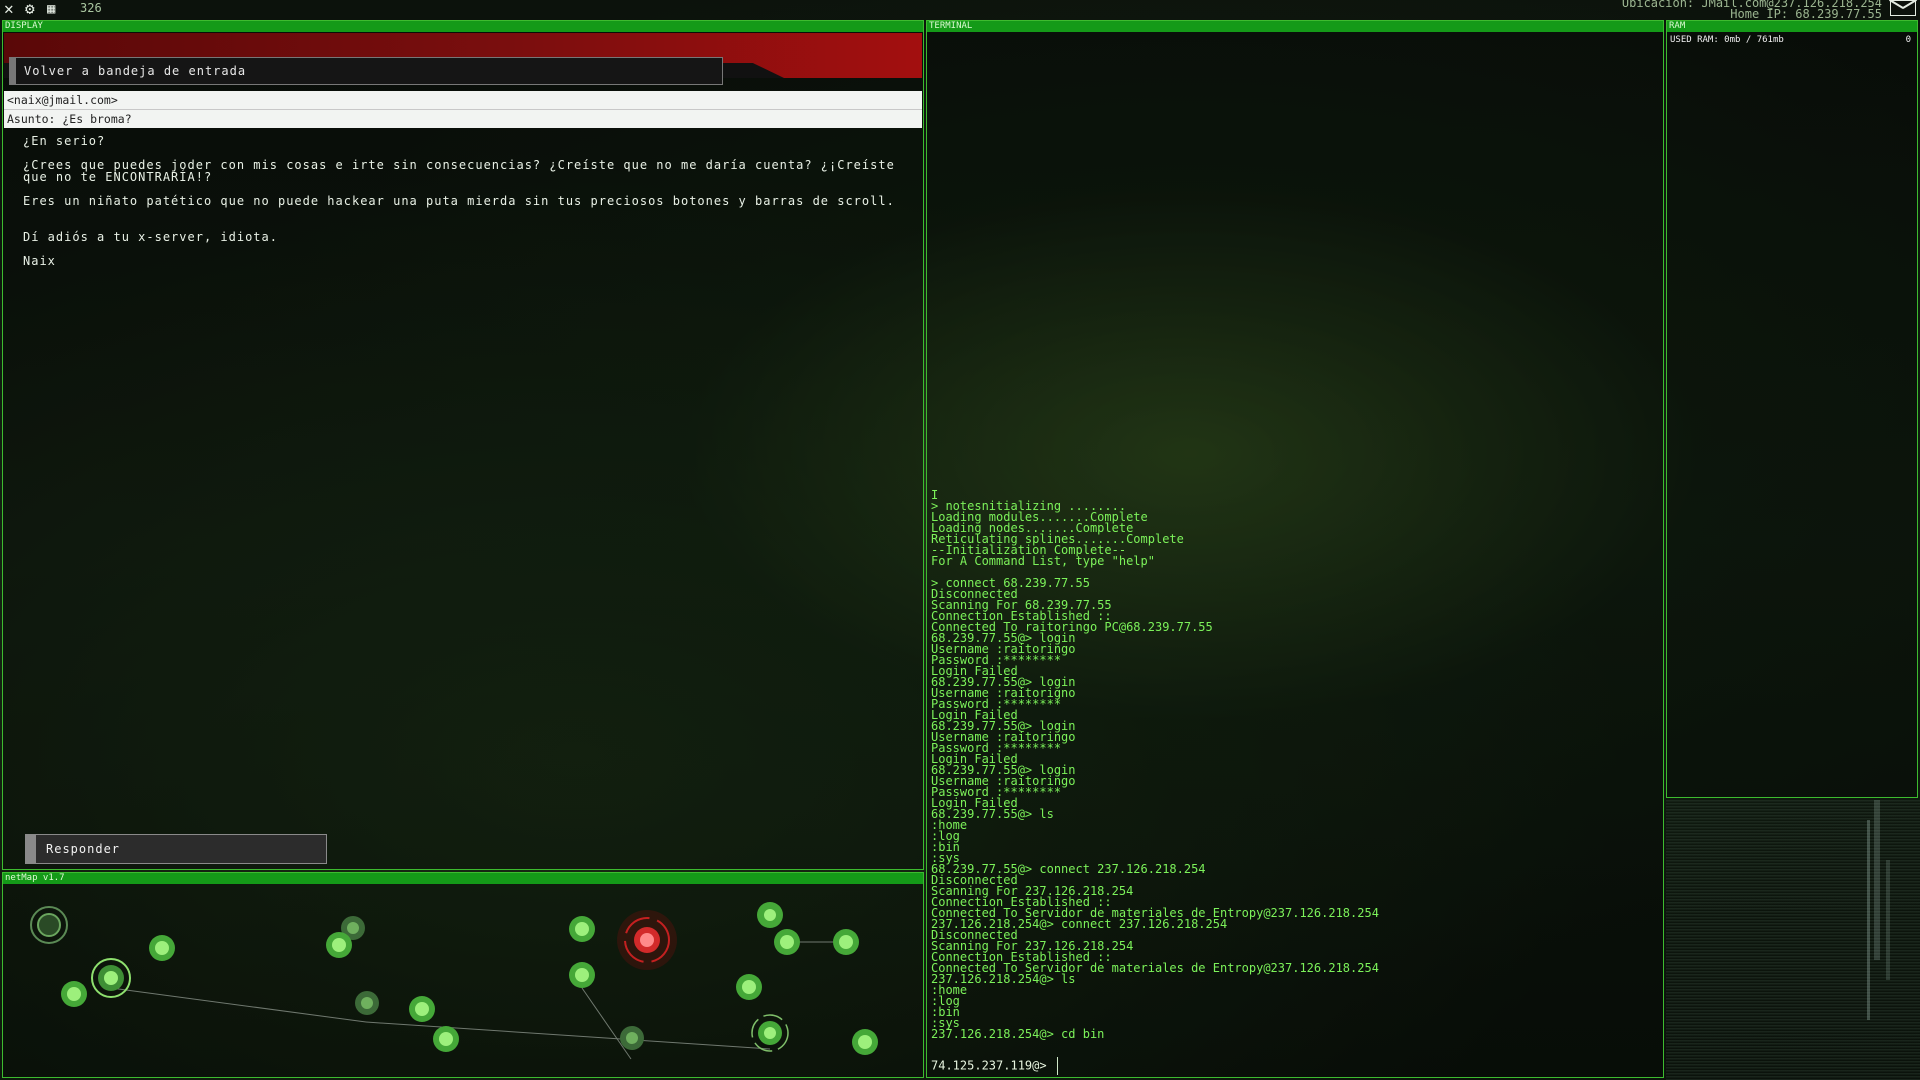  What do you see at coordinates (150, 237) in the screenshot?
I see `email-paragraph: Dí adiós a tu x-server, idiota.` at bounding box center [150, 237].